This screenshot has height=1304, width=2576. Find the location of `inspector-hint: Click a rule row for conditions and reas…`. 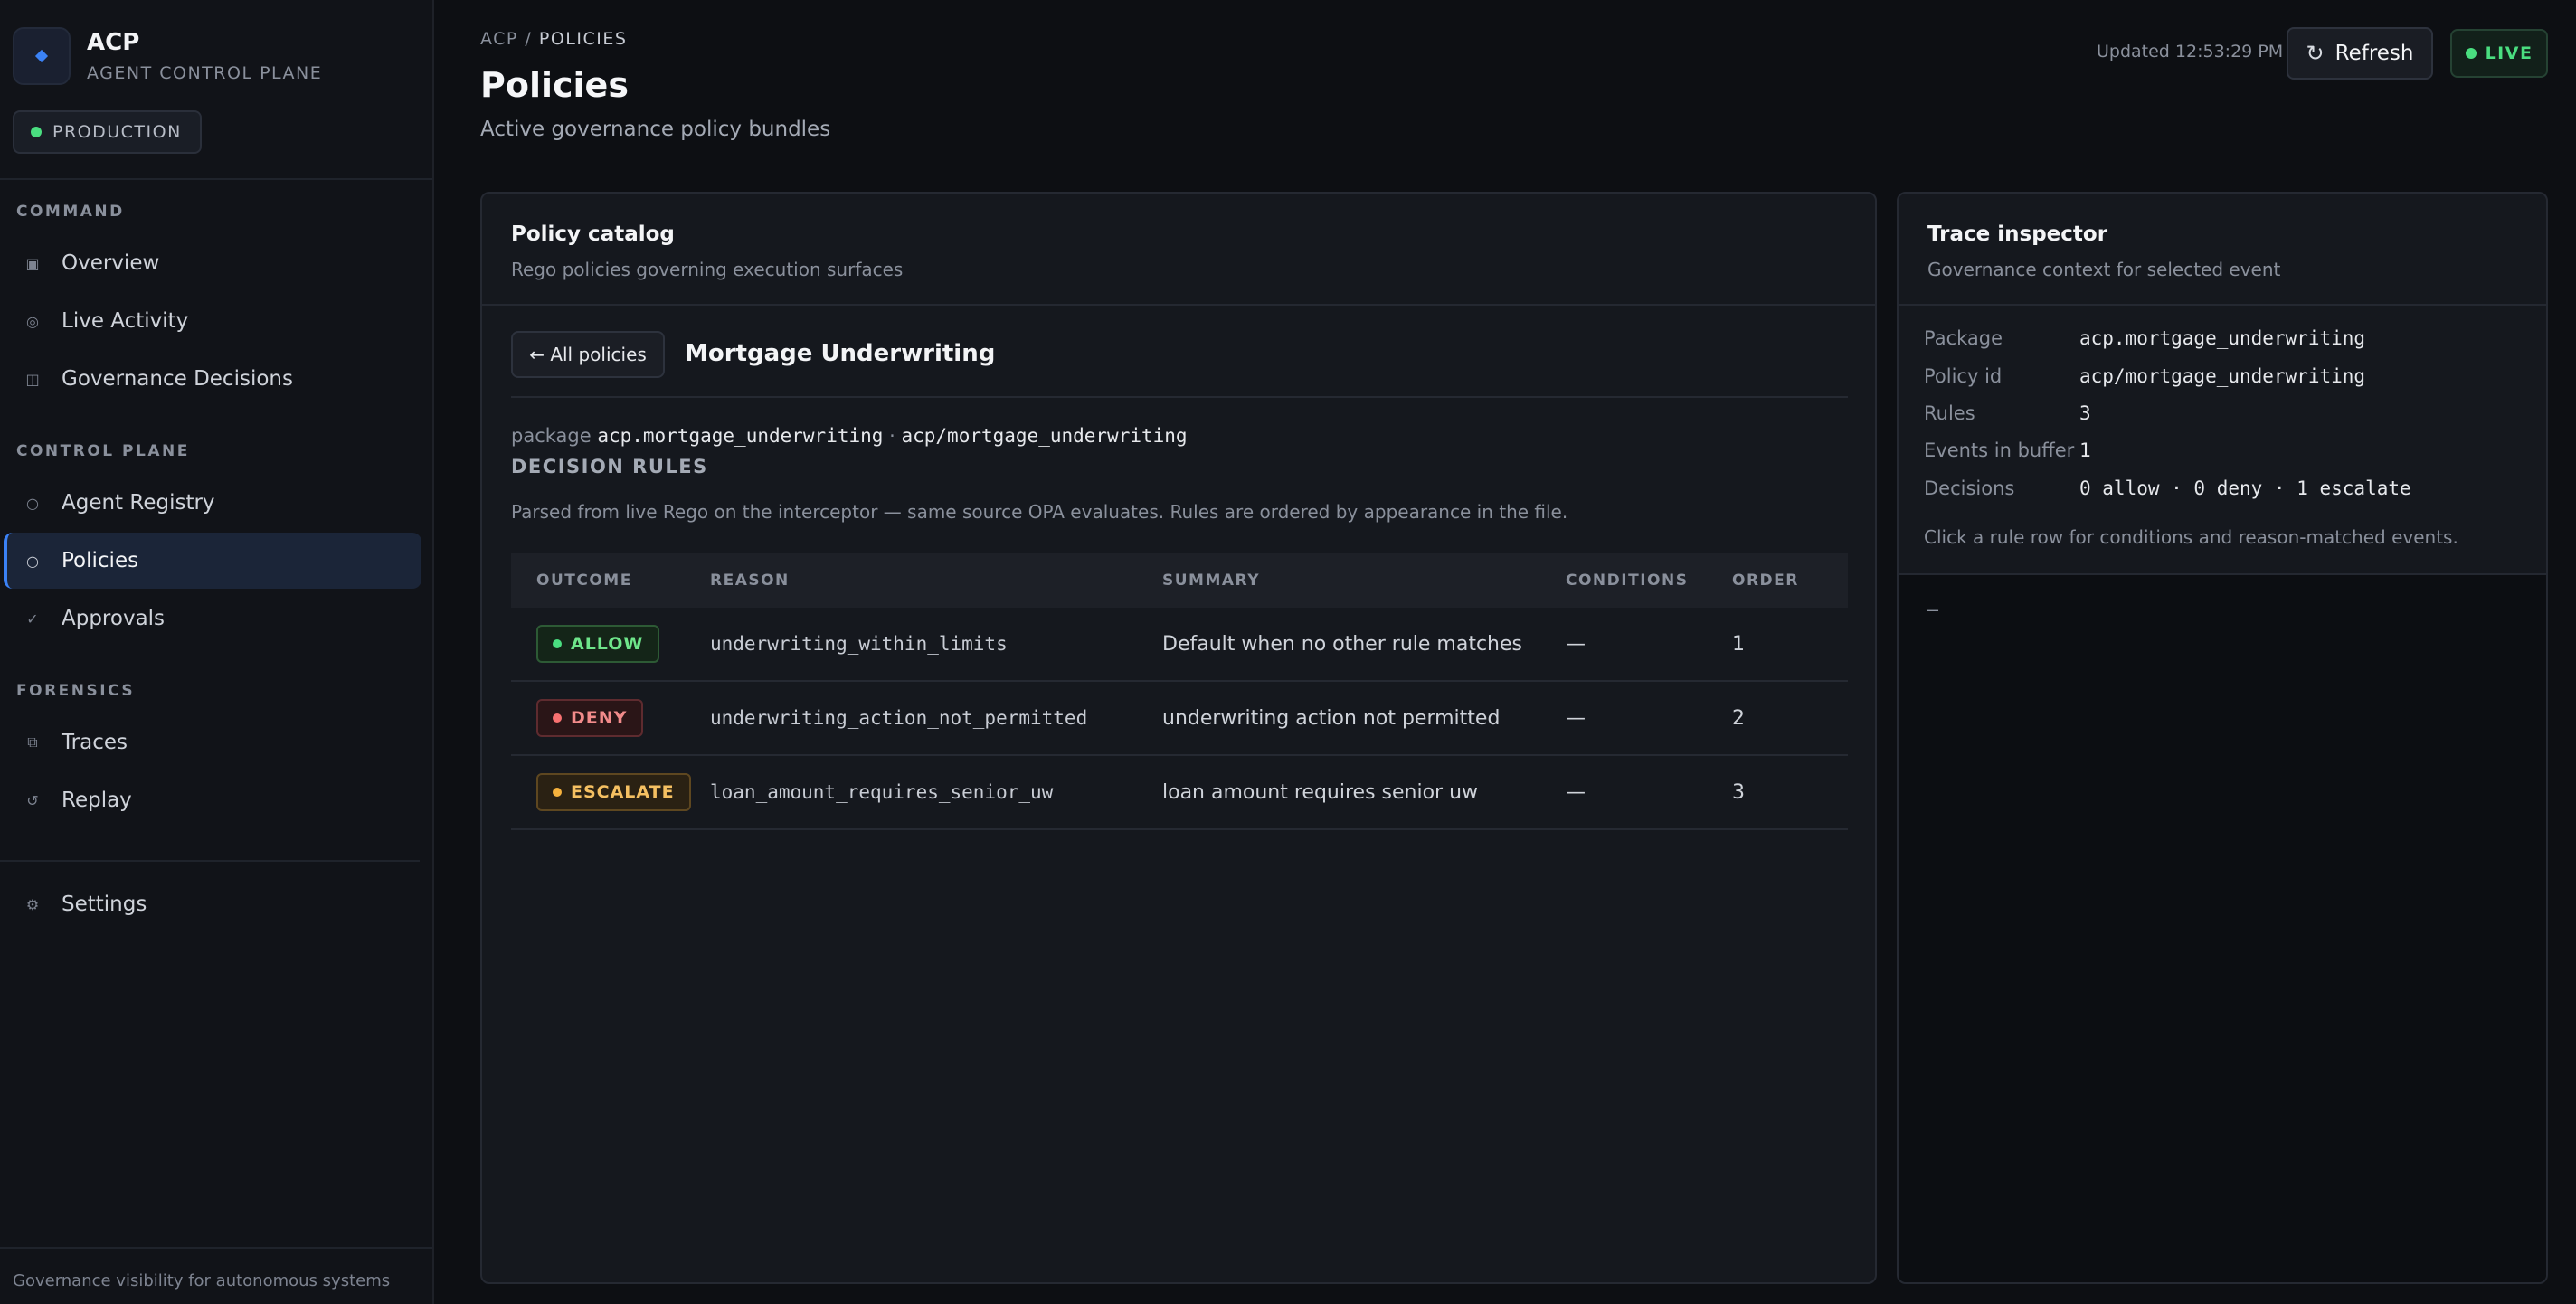

inspector-hint: Click a rule row for conditions and reas… is located at coordinates (2191, 537).